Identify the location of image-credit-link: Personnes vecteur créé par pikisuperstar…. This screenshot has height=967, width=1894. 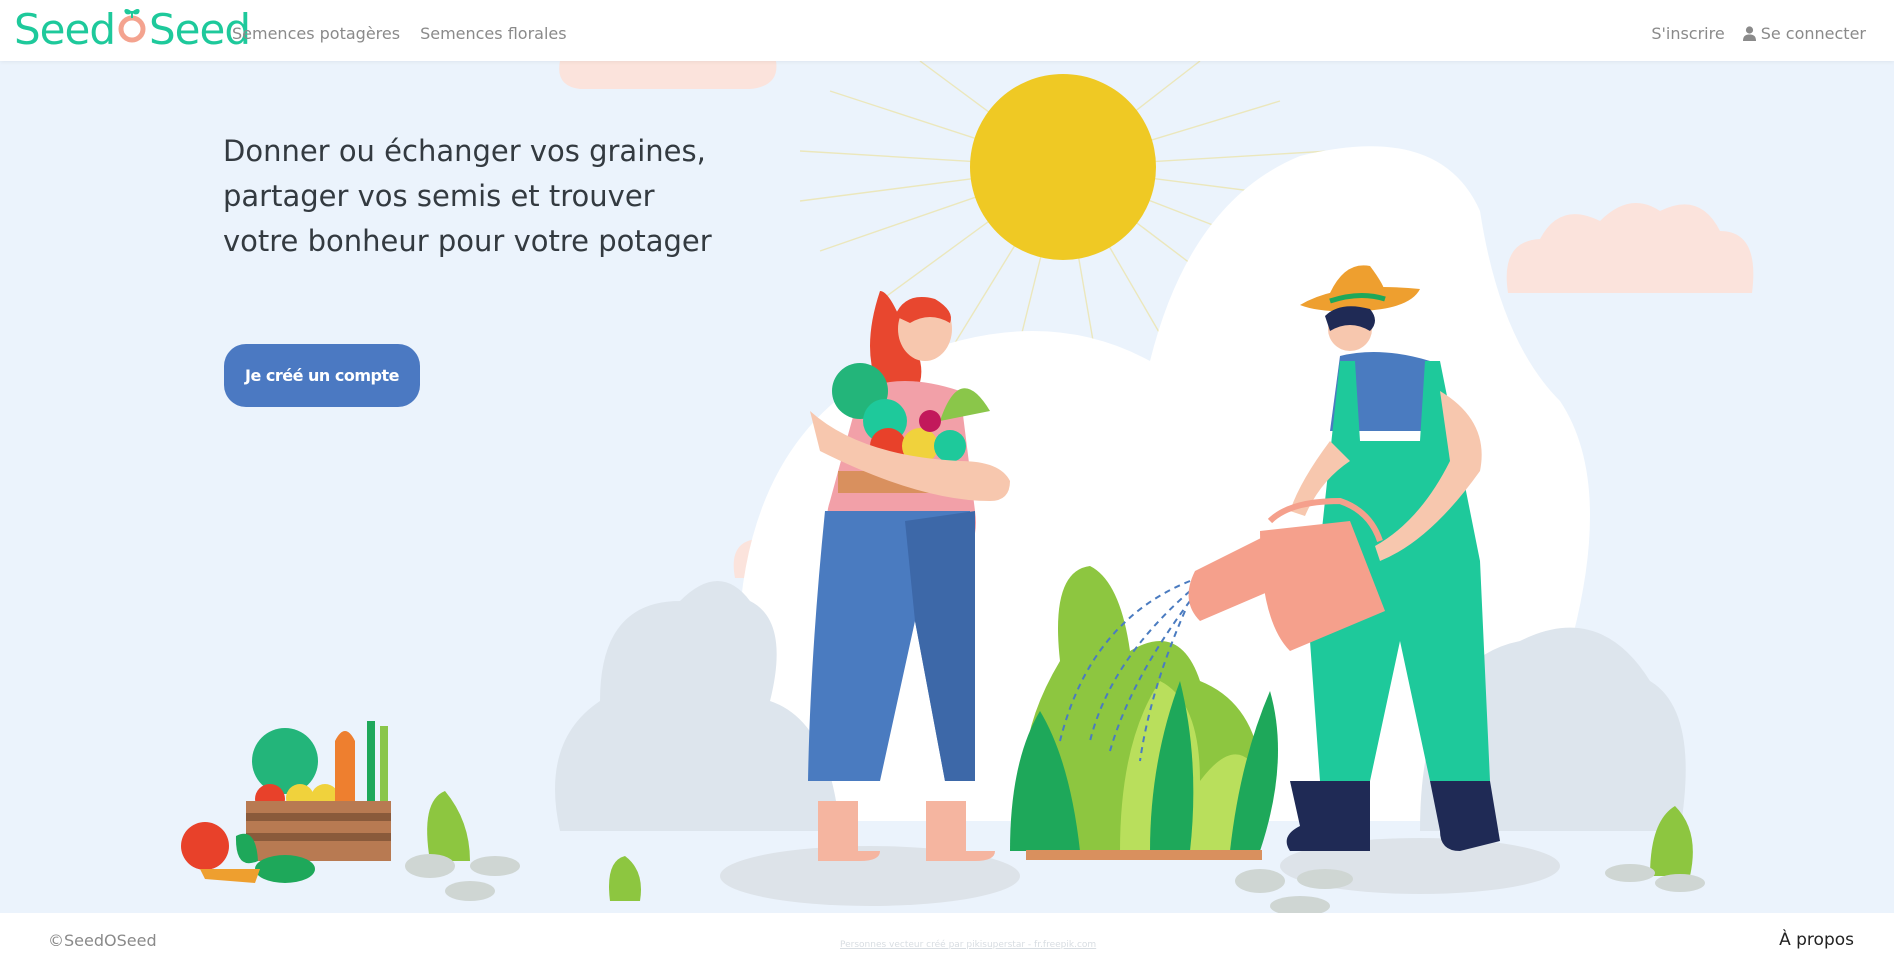
(968, 945).